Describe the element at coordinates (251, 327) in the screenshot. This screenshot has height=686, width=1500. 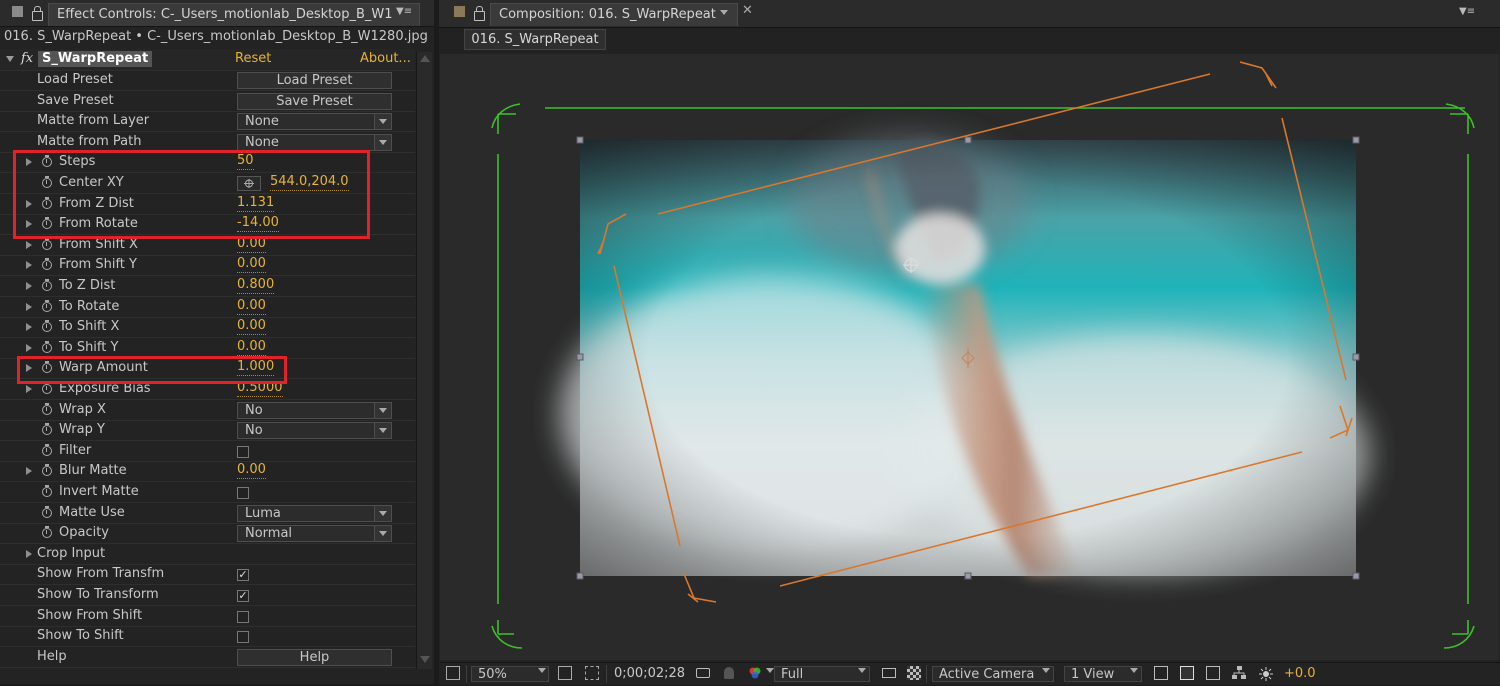
I see `to-shift-x-value: 0.00` at that location.